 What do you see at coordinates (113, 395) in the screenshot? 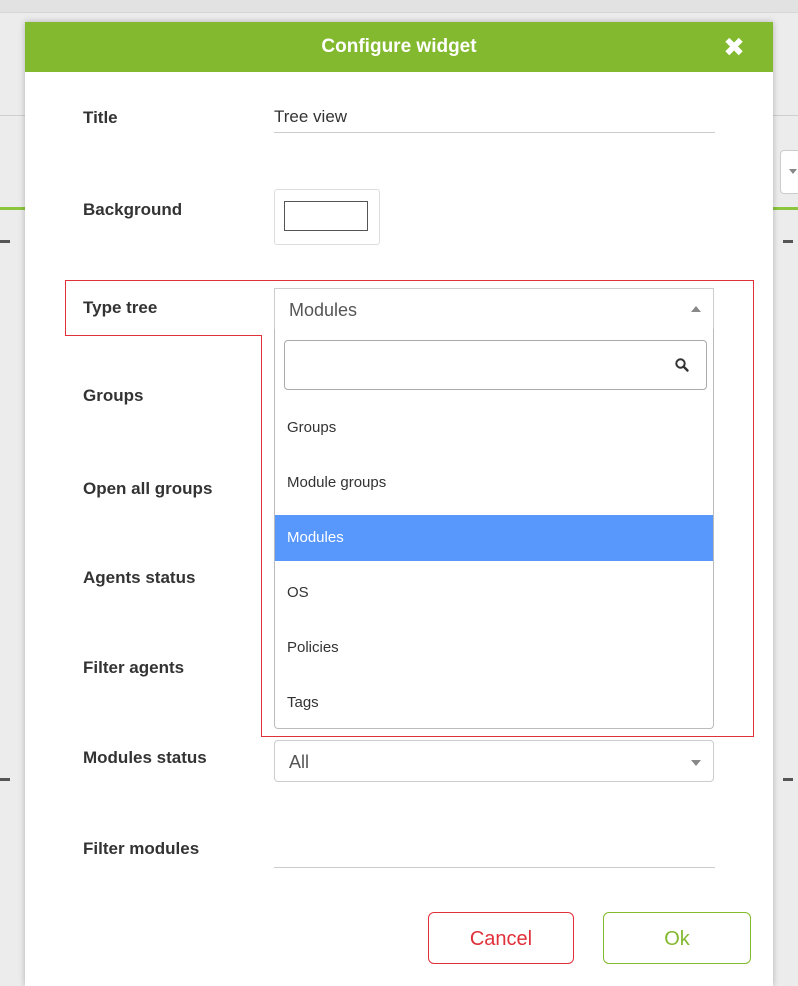
I see `groups-label: Groups` at bounding box center [113, 395].